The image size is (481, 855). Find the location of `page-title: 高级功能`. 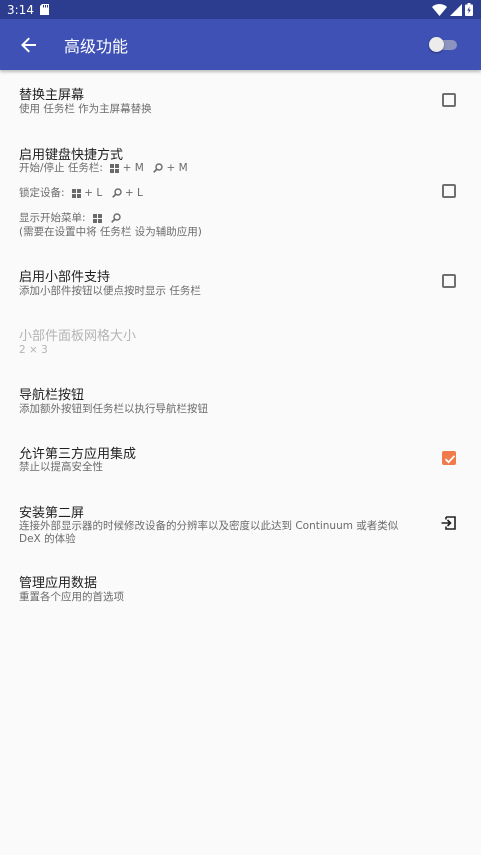

page-title: 高级功能 is located at coordinates (96, 46).